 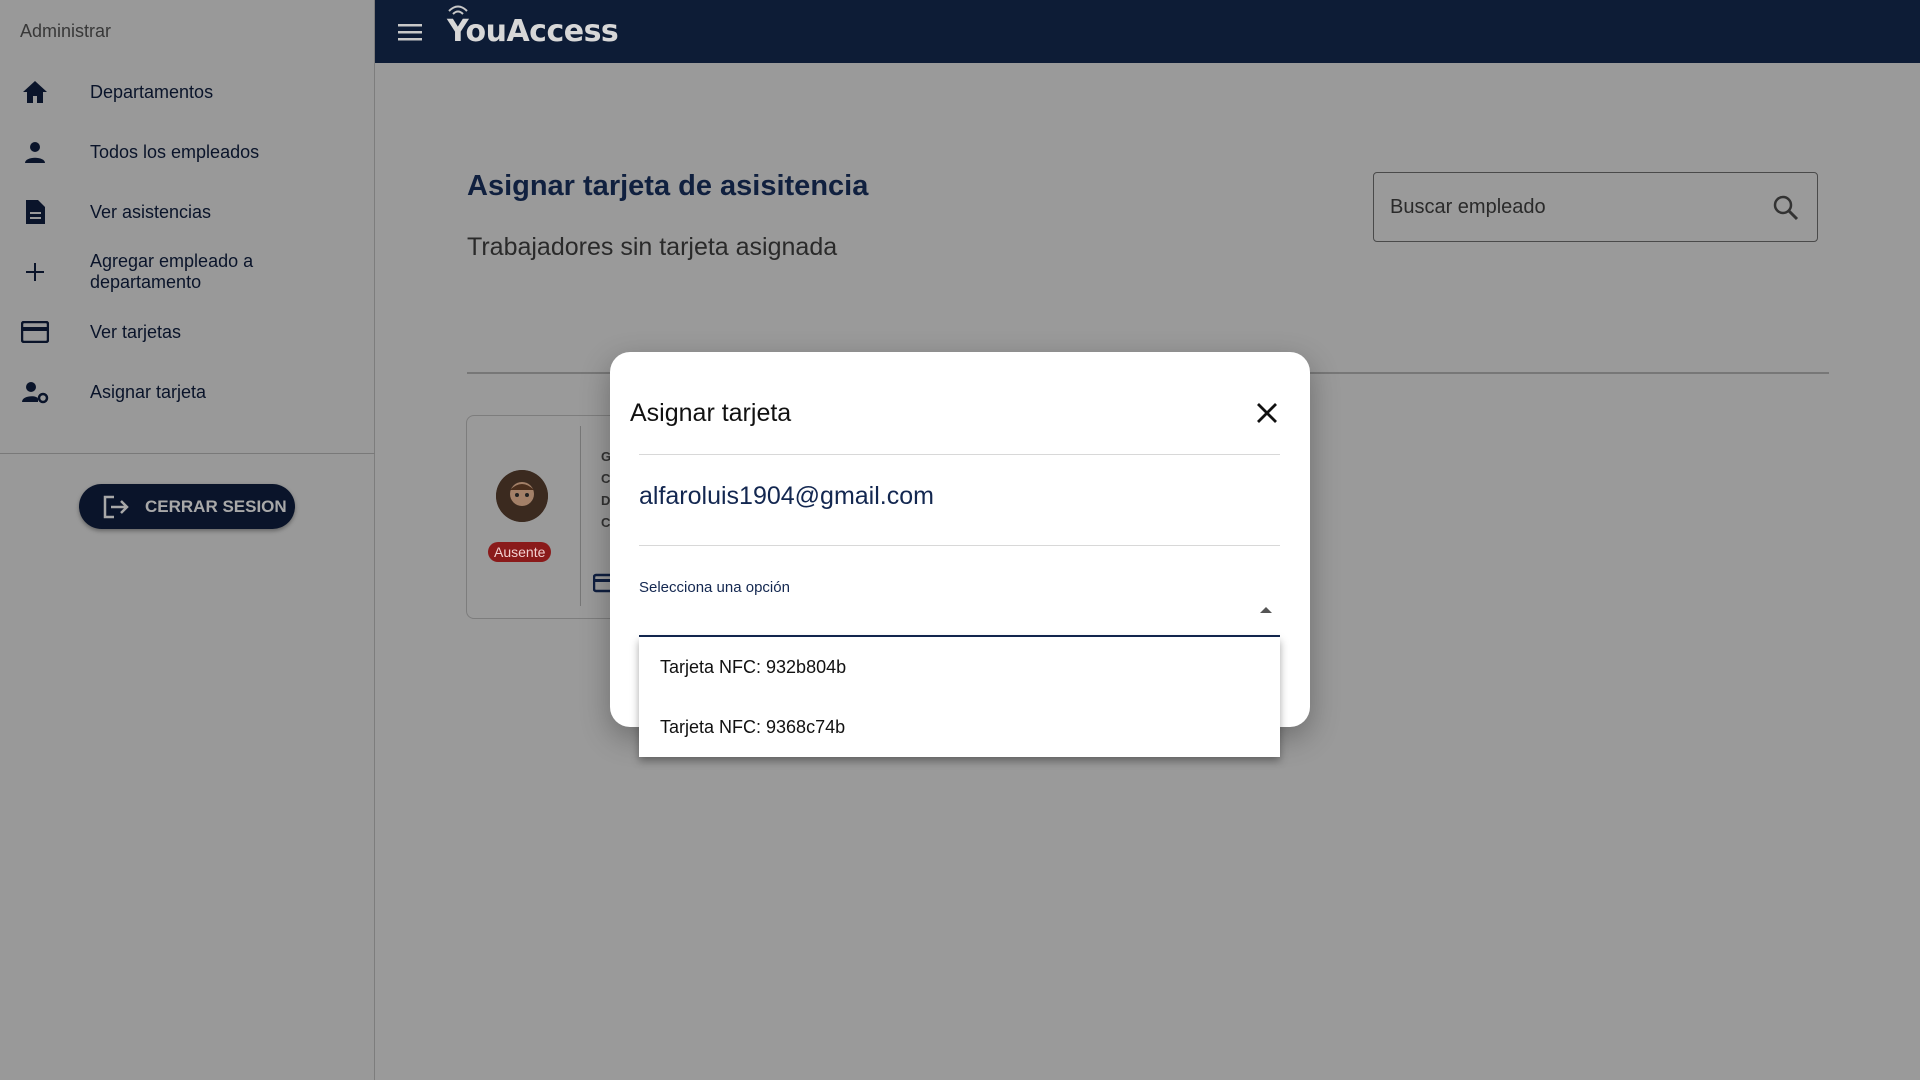 I want to click on option-item: Tarjeta NFC: 932b804b, so click(x=959, y=667).